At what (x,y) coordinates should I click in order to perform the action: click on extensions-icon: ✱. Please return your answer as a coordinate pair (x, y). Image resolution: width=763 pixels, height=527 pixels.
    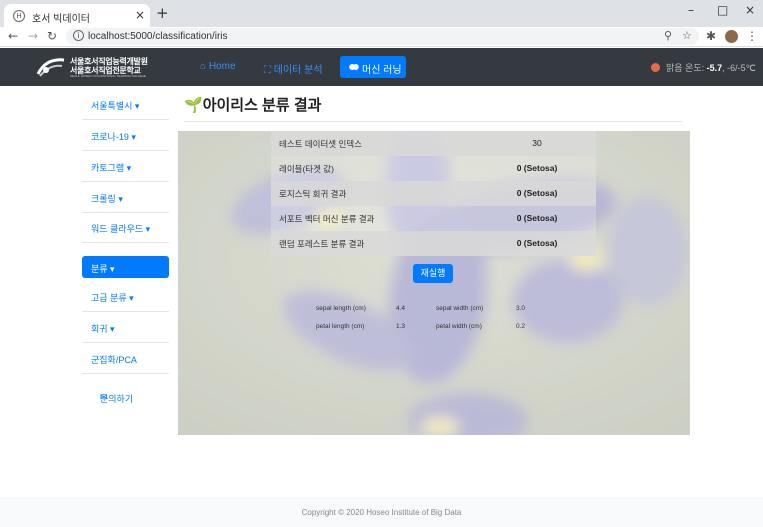
    Looking at the image, I should click on (711, 36).